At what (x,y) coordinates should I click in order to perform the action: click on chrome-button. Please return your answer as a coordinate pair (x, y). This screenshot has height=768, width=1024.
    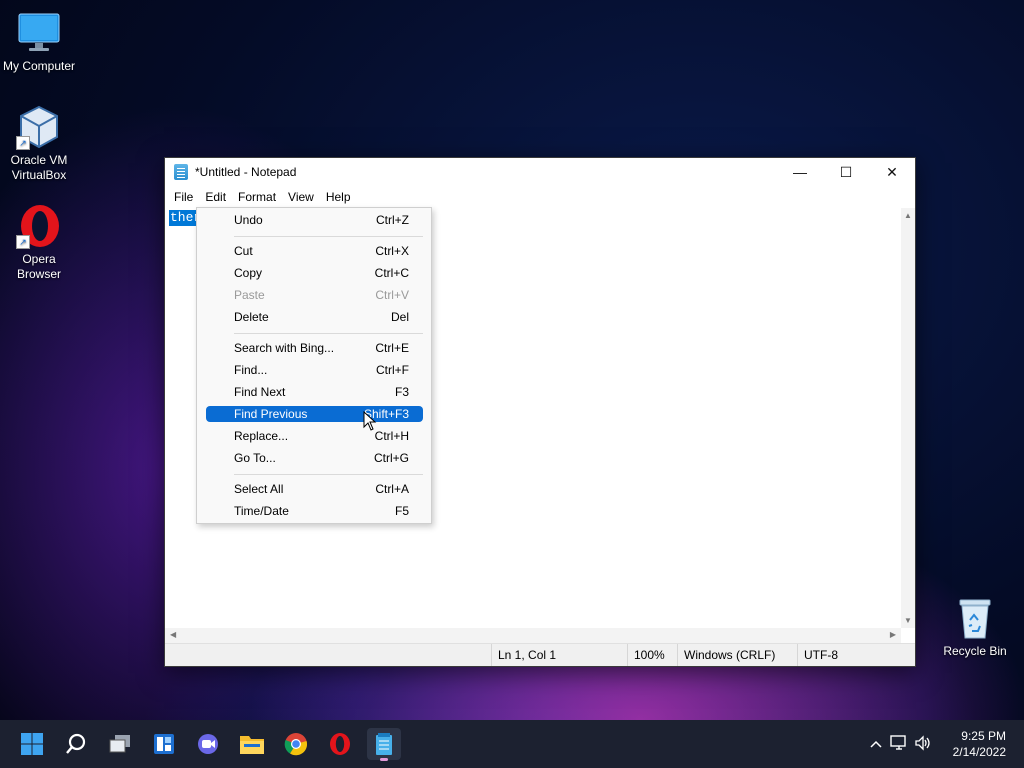
    Looking at the image, I should click on (296, 744).